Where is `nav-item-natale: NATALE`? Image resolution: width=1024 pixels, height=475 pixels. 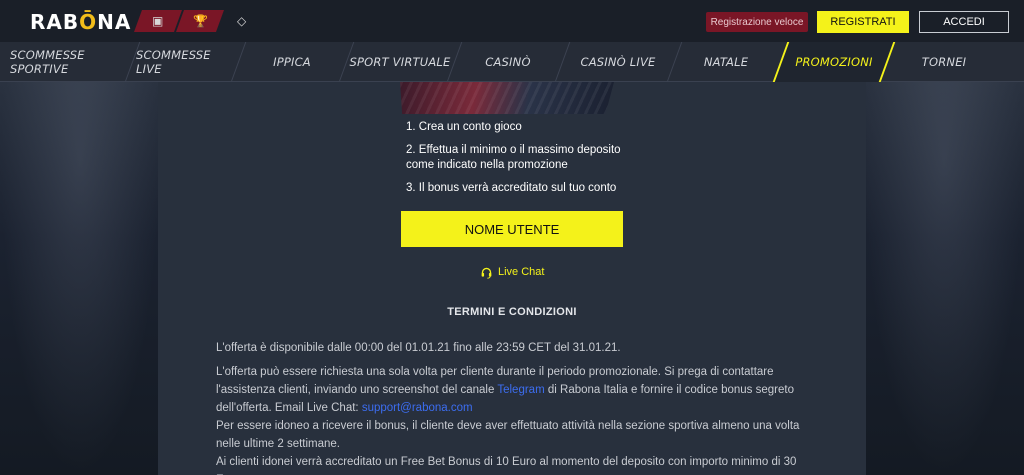 nav-item-natale: NATALE is located at coordinates (726, 62).